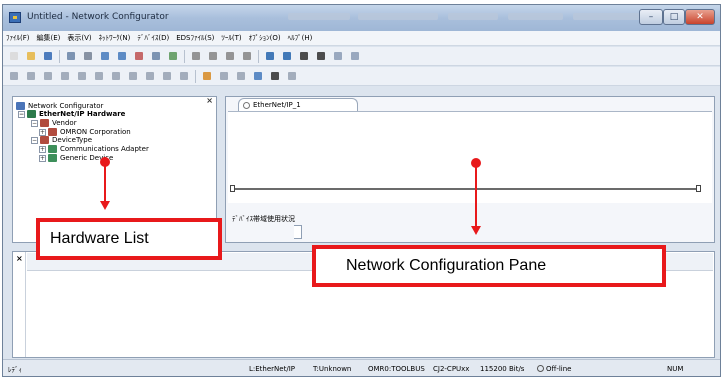 Image resolution: width=725 pixels, height=380 pixels. Describe the element at coordinates (287, 56) in the screenshot. I see `parameter-icon` at that location.